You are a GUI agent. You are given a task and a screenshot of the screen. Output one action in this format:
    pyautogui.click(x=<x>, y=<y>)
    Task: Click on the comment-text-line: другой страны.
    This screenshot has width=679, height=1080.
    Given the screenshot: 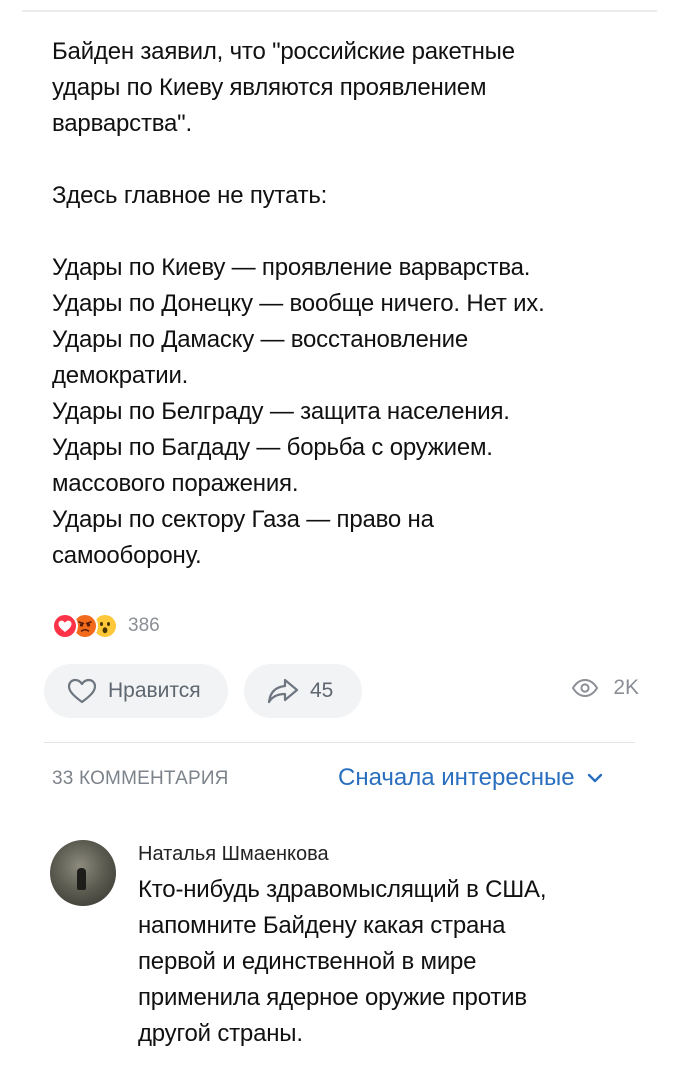 What is the action you would take?
    pyautogui.click(x=220, y=1033)
    